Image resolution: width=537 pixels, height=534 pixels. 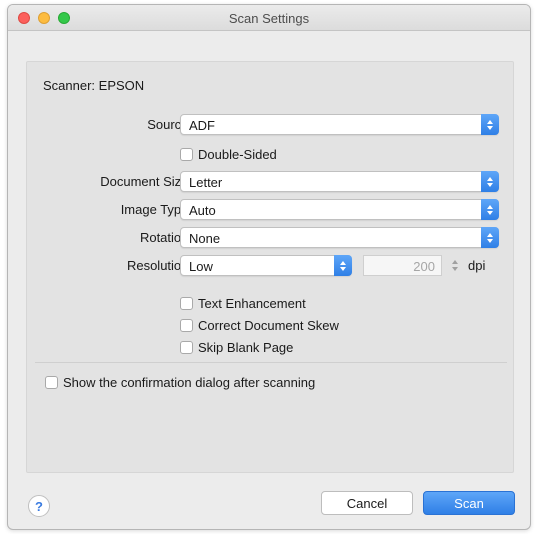 What do you see at coordinates (402, 265) in the screenshot?
I see `dpi-input: 200` at bounding box center [402, 265].